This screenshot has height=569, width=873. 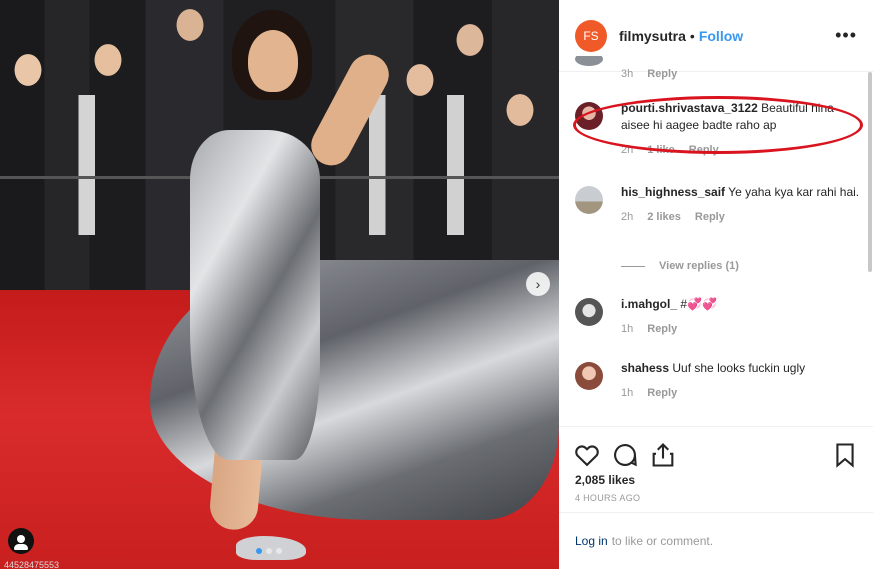 I want to click on dress-body, so click(x=255, y=295).